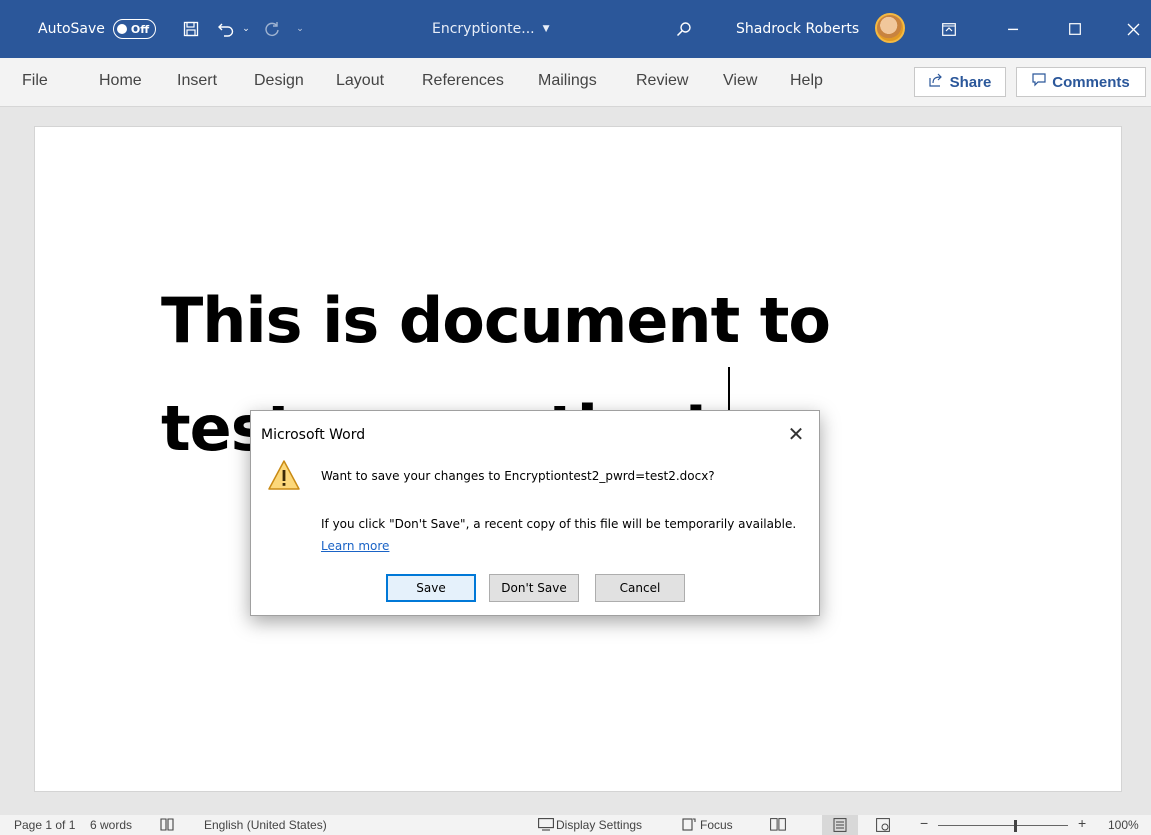 The width and height of the screenshot is (1151, 835). What do you see at coordinates (640, 588) in the screenshot?
I see `cancel-button: Cancel` at bounding box center [640, 588].